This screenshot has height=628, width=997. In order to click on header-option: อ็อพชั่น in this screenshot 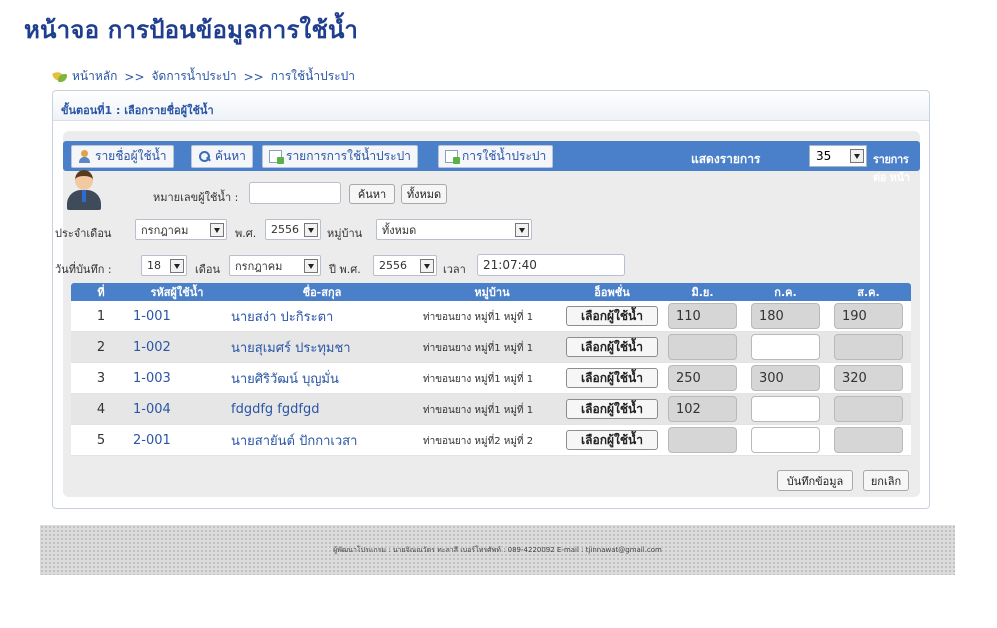, I will do `click(612, 292)`.